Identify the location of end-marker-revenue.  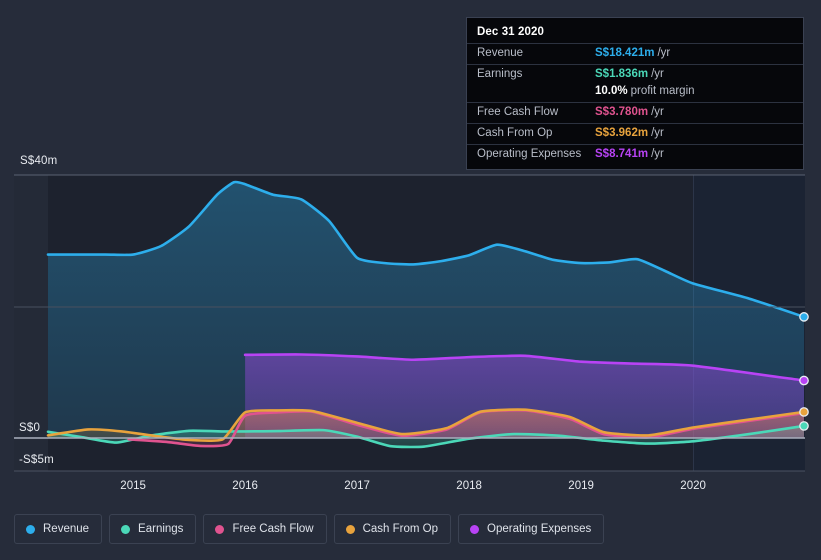
(804, 317).